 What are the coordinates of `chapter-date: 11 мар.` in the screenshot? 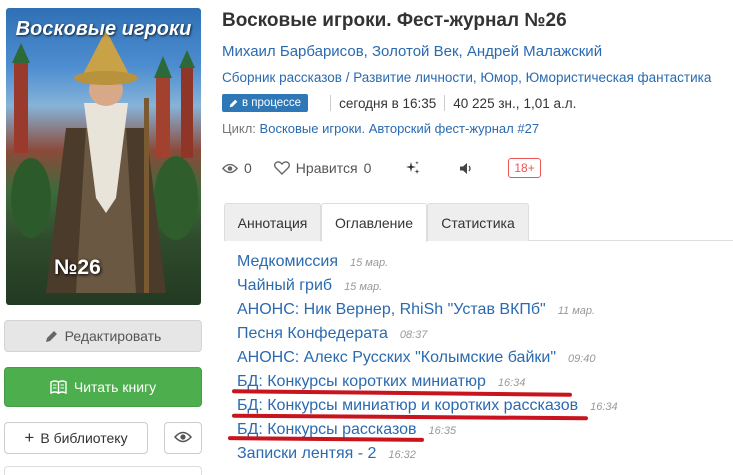 It's located at (576, 311).